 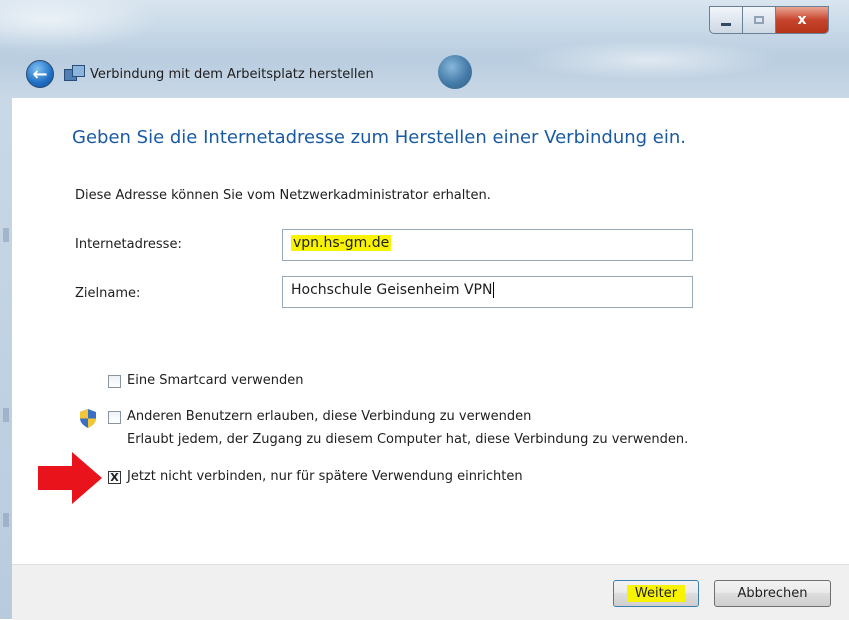 I want to click on next-button: Weiter, so click(x=656, y=593).